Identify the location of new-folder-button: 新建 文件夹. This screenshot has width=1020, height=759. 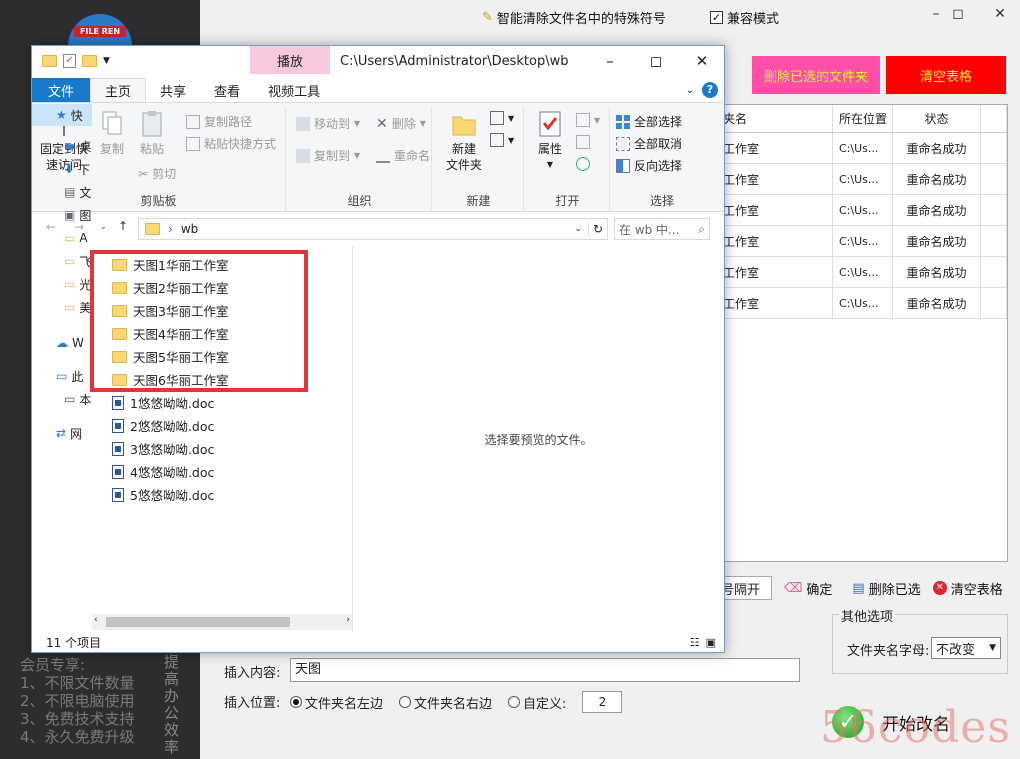
(464, 141).